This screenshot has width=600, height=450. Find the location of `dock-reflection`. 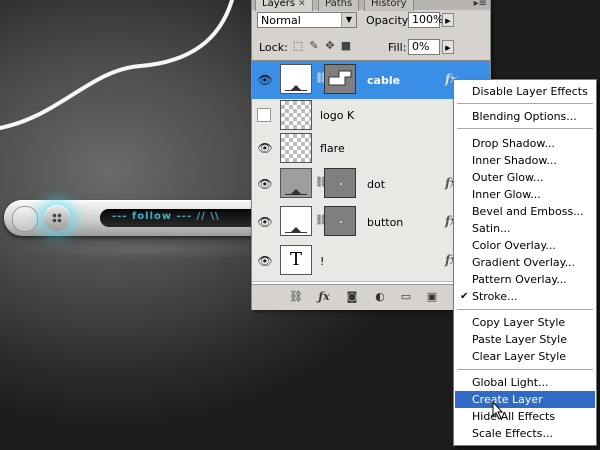

dock-reflection is located at coordinates (150, 250).